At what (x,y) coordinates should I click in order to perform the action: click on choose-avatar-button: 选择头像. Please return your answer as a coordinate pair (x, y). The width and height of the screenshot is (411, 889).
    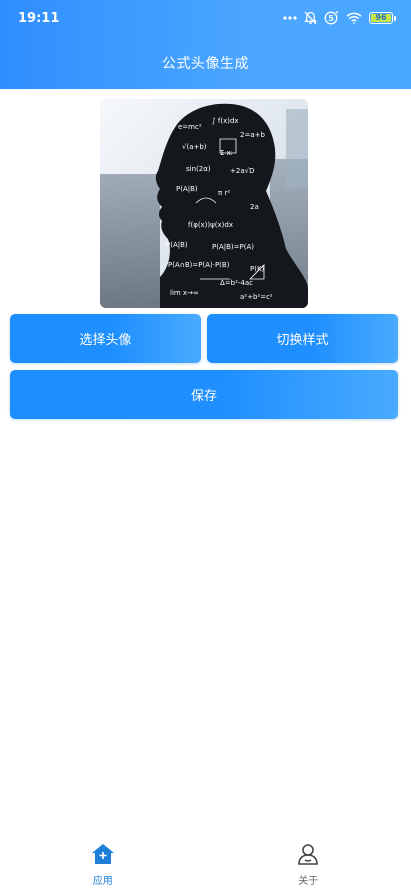
    Looking at the image, I should click on (105, 338).